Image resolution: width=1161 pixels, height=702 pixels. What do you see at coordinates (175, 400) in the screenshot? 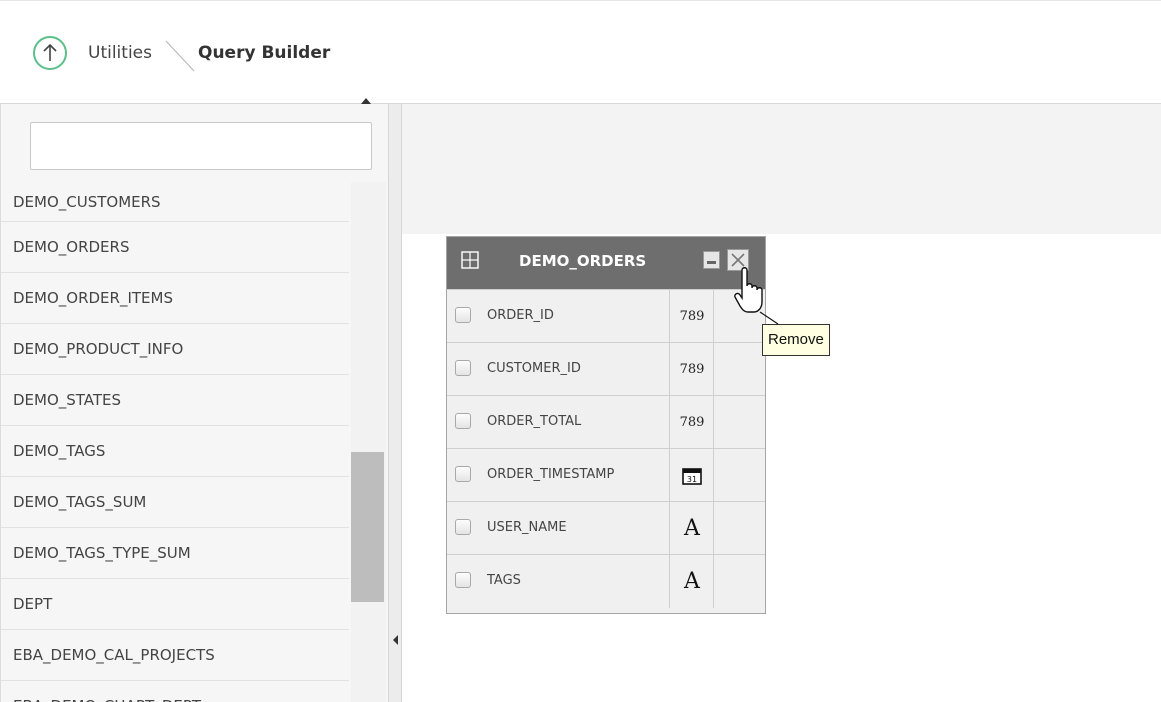
I see `list-item: DEMO_STATES` at bounding box center [175, 400].